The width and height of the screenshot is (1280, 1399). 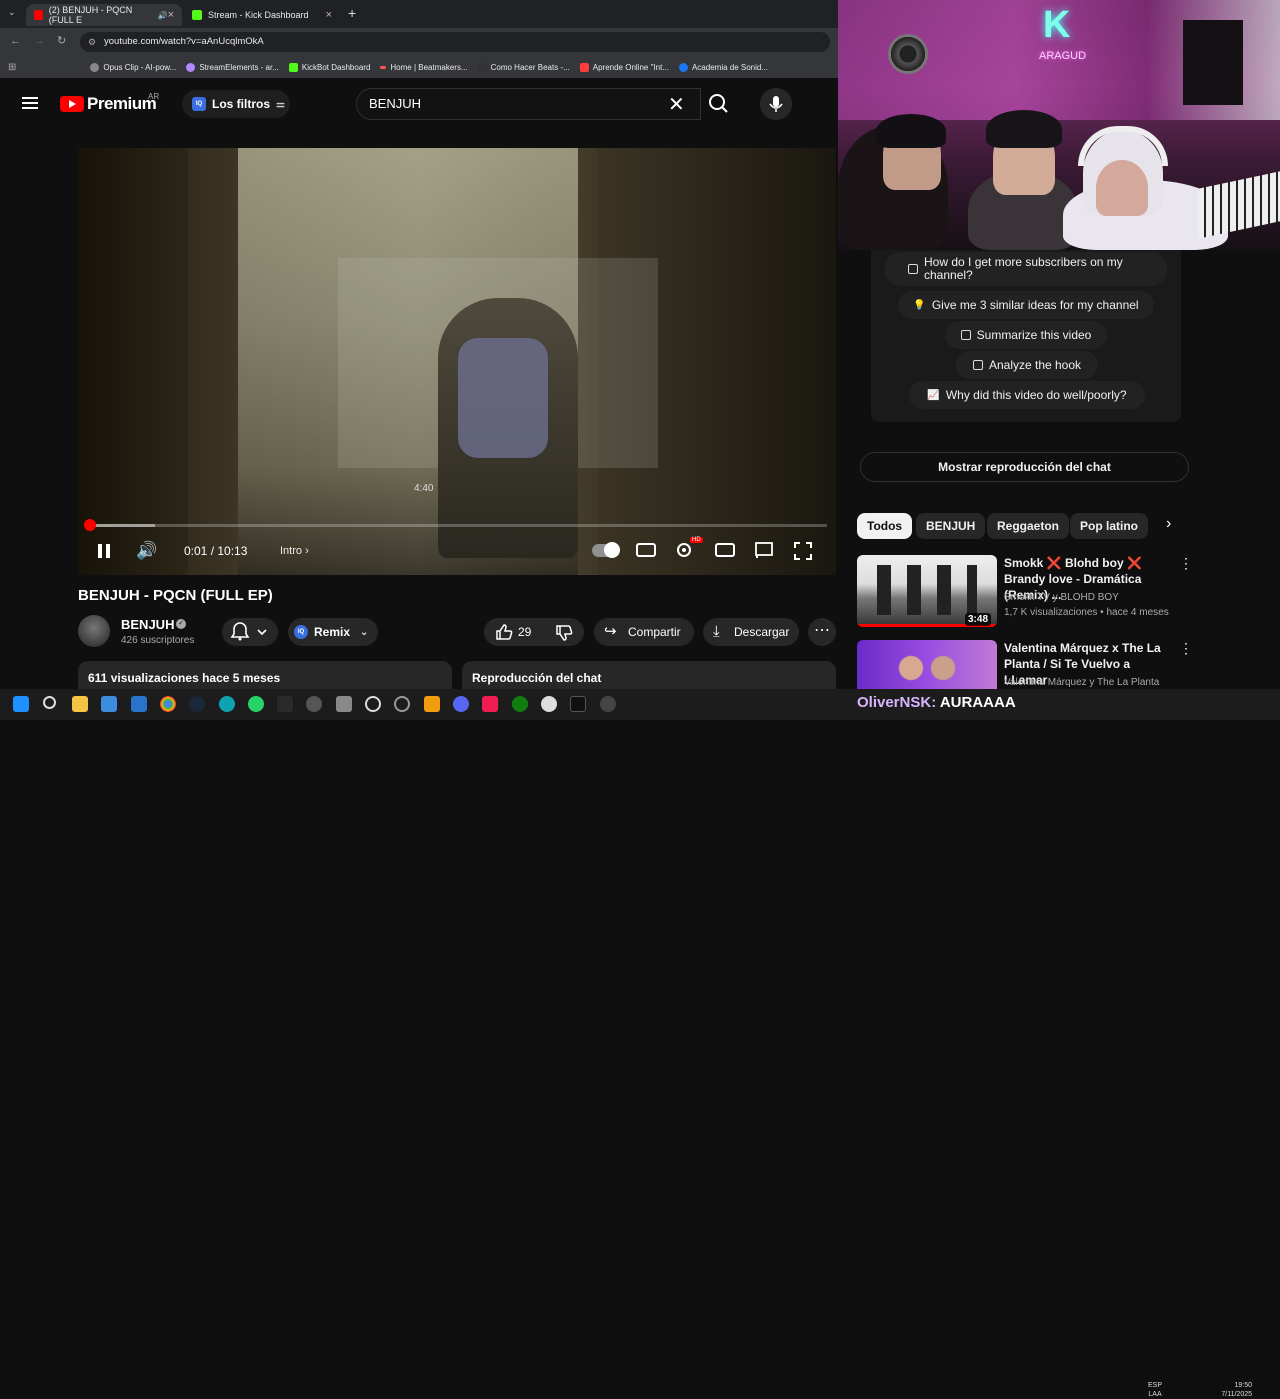 I want to click on autoplay-toggle, so click(x=606, y=550).